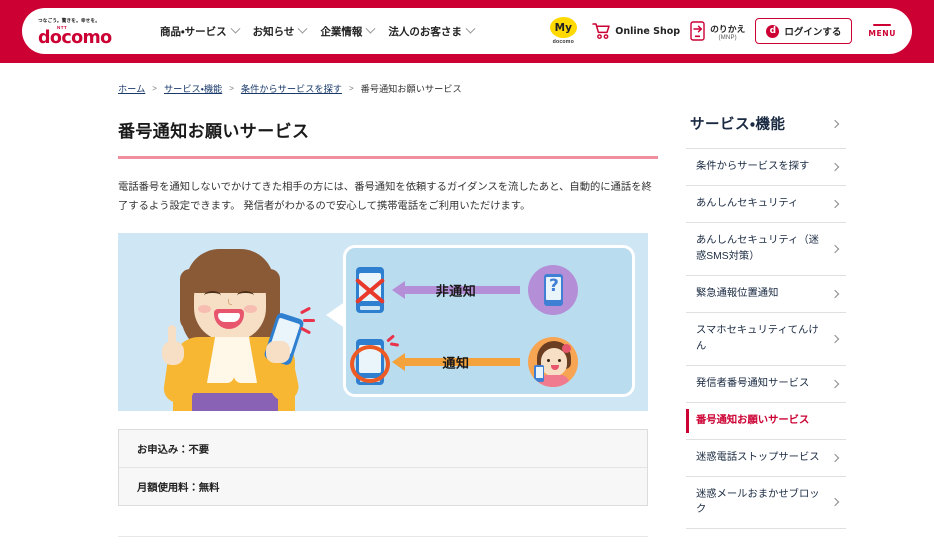 The image size is (934, 555). Describe the element at coordinates (636, 31) in the screenshot. I see `online-shop-button: Online Shop` at that location.